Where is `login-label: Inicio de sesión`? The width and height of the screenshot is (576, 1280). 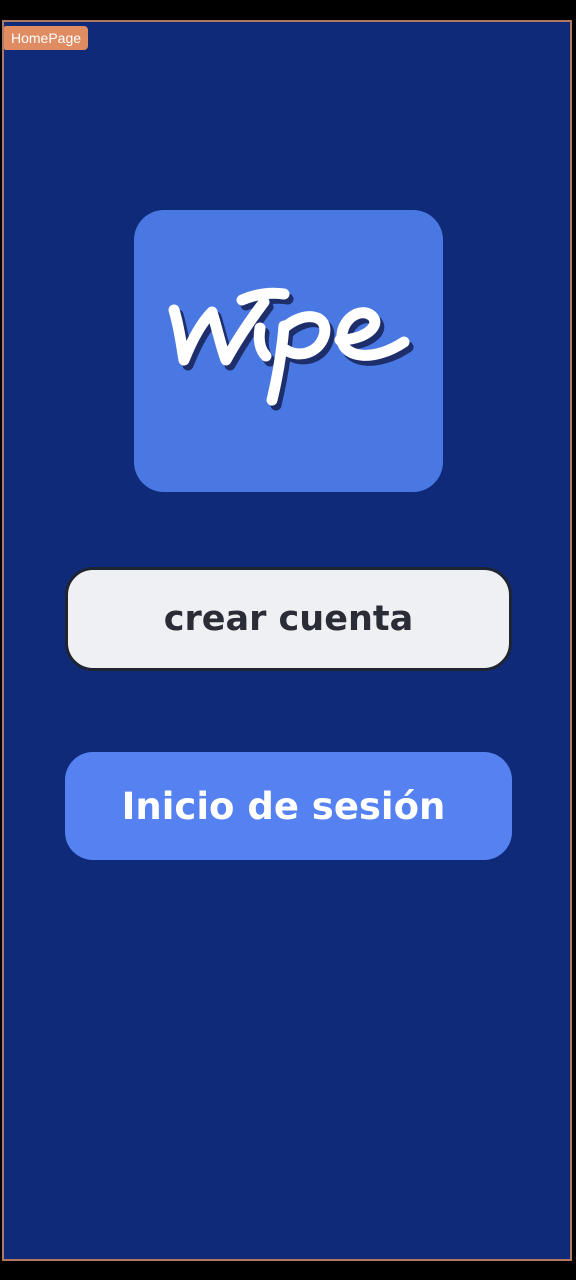 login-label: Inicio de sesión is located at coordinates (283, 806).